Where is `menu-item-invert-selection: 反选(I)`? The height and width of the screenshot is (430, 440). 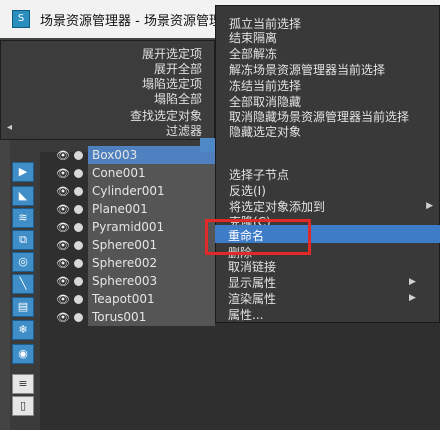 menu-item-invert-selection: 反选(I) is located at coordinates (247, 190).